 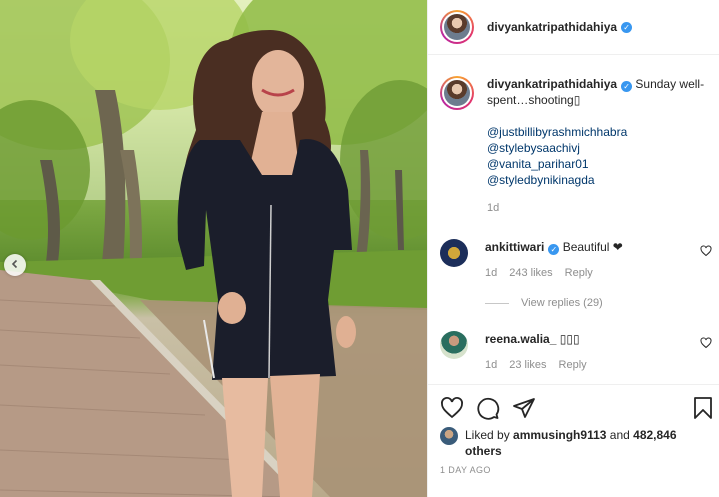 I want to click on comment-text: Beautiful ❤, so click(x=592, y=247).